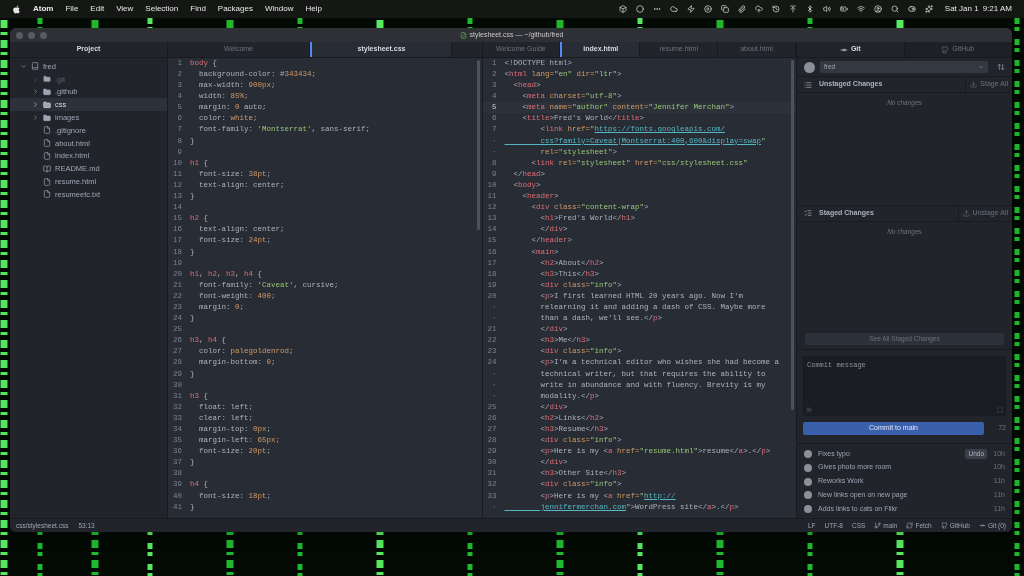 This screenshot has width=1024, height=576. I want to click on app-menu: Atom, so click(43, 9).